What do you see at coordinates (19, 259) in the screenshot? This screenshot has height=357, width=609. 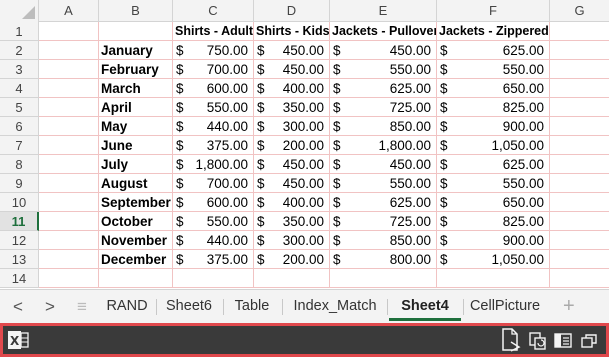 I see `row-header-13: 13` at bounding box center [19, 259].